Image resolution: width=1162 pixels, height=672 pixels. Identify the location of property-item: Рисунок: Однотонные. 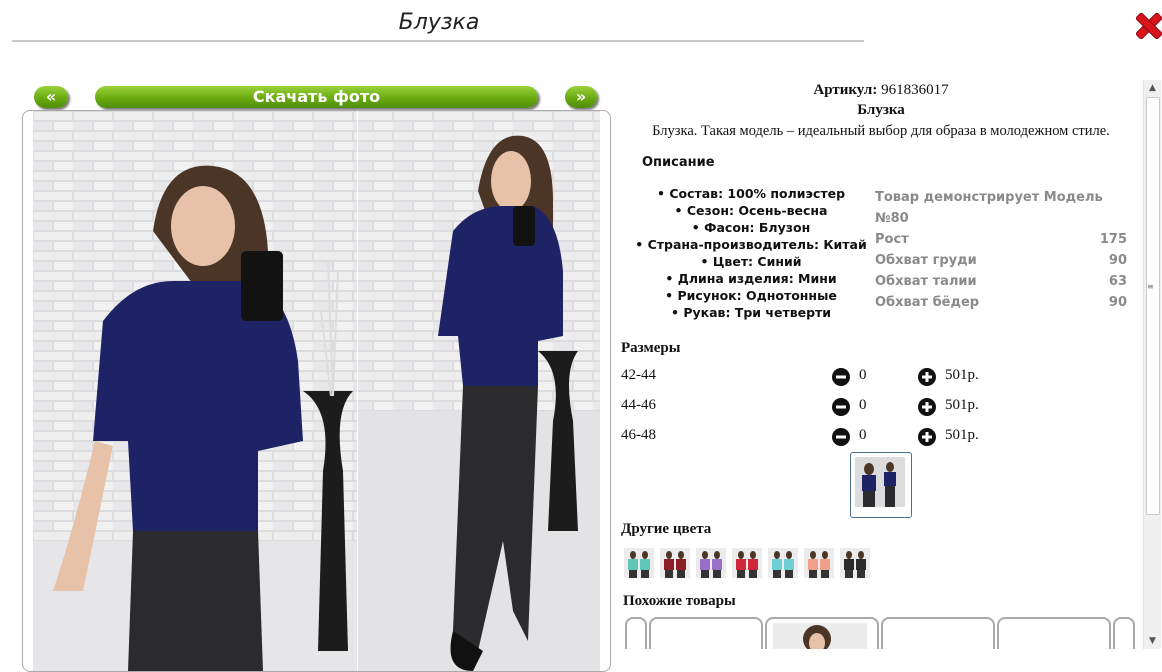
(751, 295).